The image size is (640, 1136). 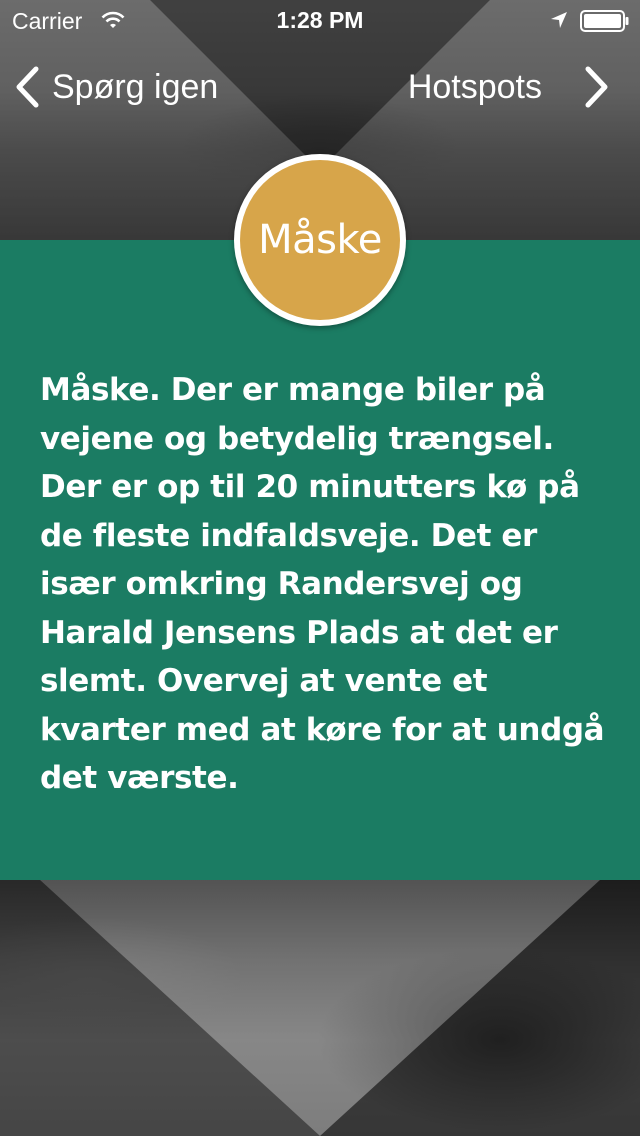 I want to click on answer-badge-label: Måske, so click(x=320, y=240).